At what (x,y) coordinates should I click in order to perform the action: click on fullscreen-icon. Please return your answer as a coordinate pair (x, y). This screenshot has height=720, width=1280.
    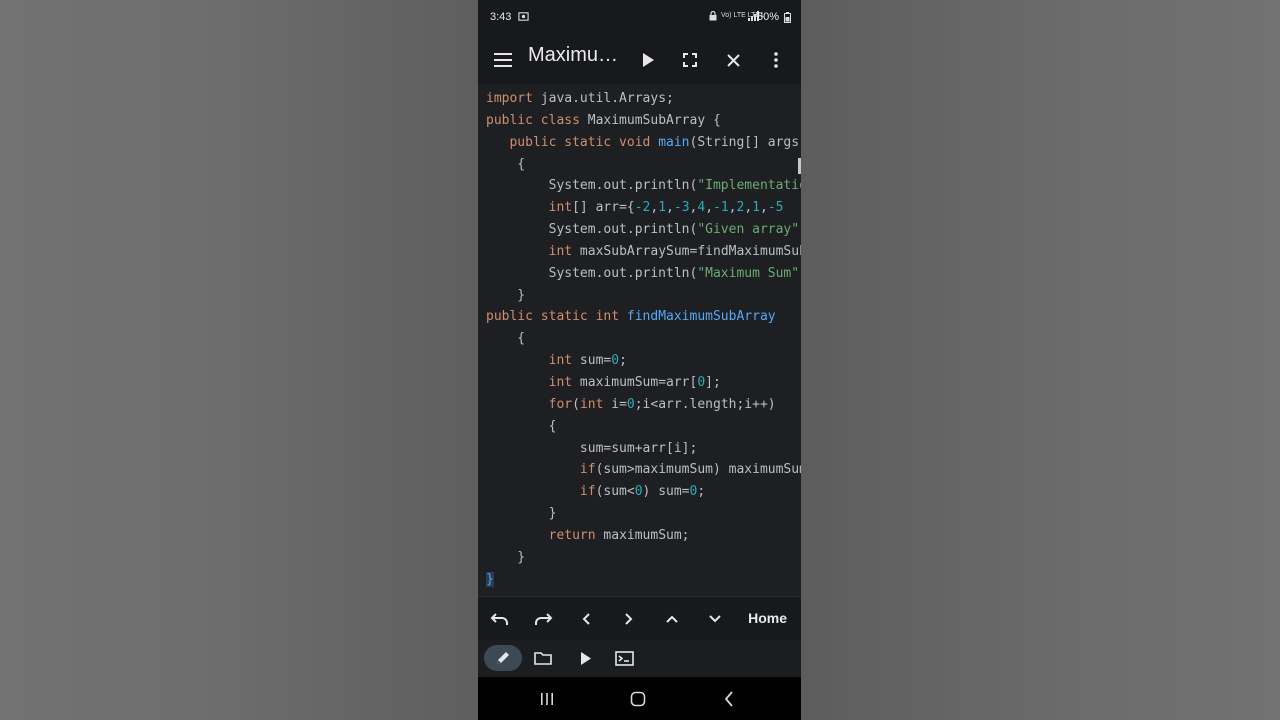
    Looking at the image, I should click on (690, 60).